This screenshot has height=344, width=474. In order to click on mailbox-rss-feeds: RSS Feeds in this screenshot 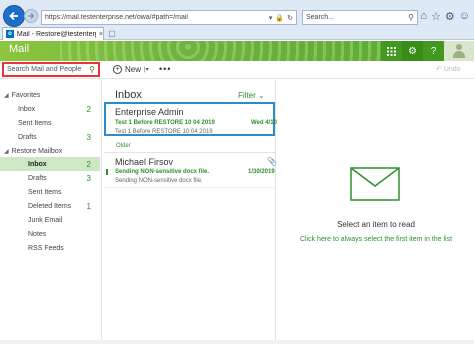, I will do `click(50, 248)`.